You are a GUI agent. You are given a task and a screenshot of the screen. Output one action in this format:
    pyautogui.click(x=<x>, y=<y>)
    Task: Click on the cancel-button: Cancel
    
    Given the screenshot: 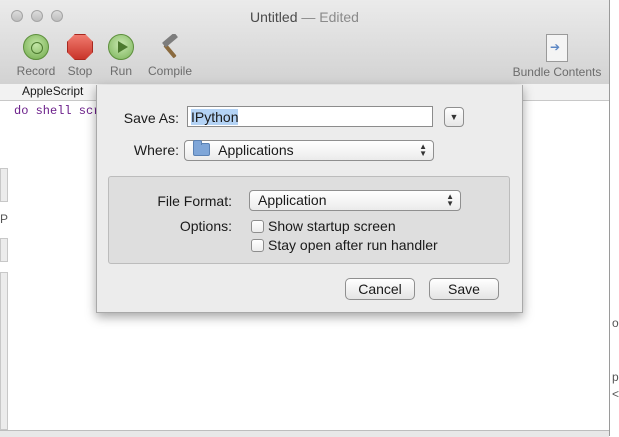 What is the action you would take?
    pyautogui.click(x=380, y=289)
    